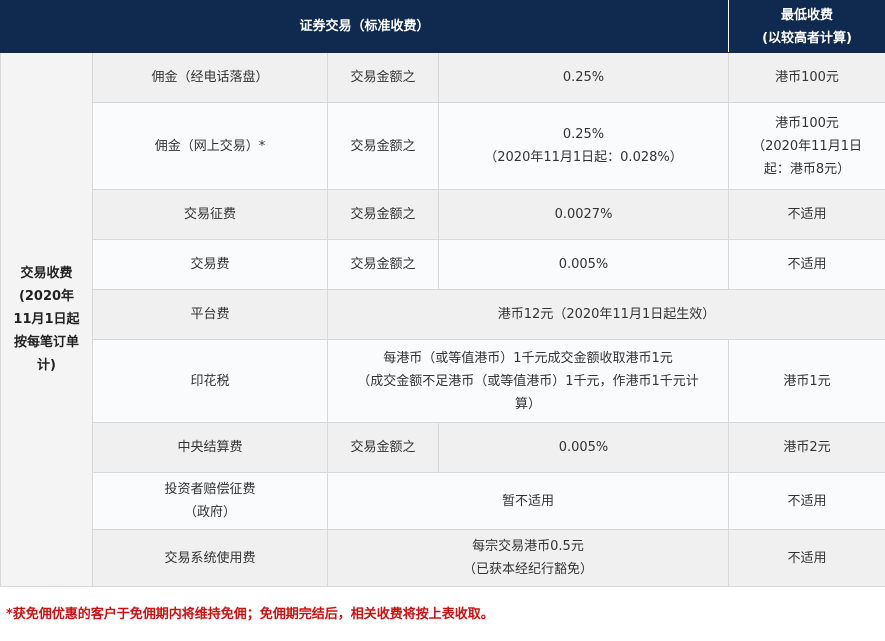  What do you see at coordinates (210, 381) in the screenshot?
I see `fee-name: 印花税` at bounding box center [210, 381].